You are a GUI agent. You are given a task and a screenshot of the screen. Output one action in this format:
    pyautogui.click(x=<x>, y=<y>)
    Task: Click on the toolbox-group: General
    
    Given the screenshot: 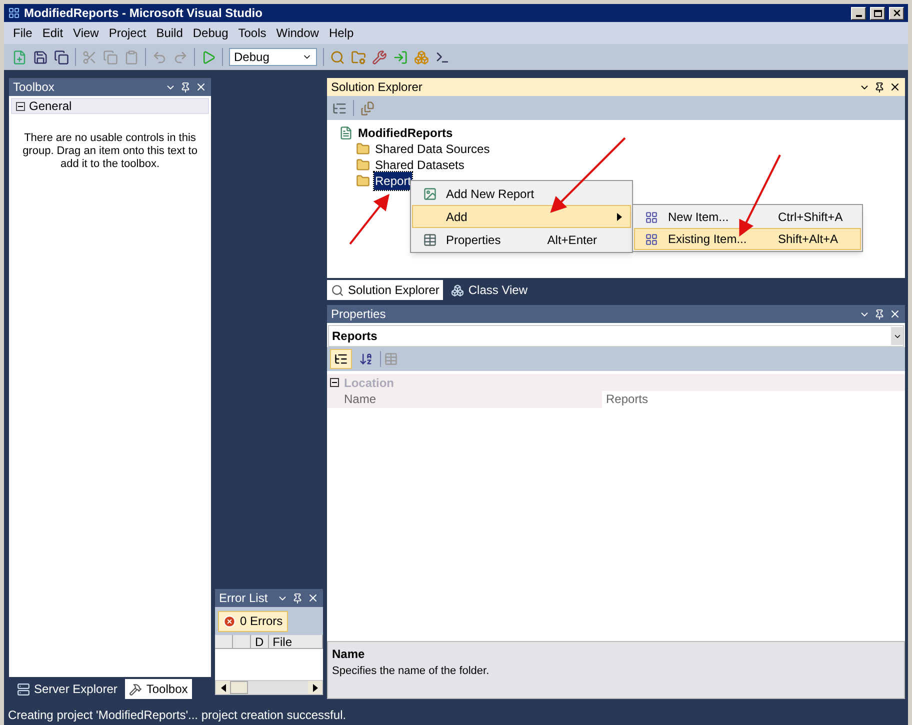 What is the action you would take?
    pyautogui.click(x=110, y=106)
    